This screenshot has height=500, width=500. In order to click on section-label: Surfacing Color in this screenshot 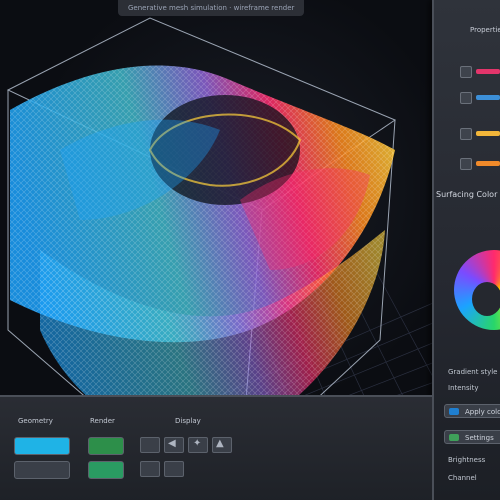, I will do `click(467, 194)`.